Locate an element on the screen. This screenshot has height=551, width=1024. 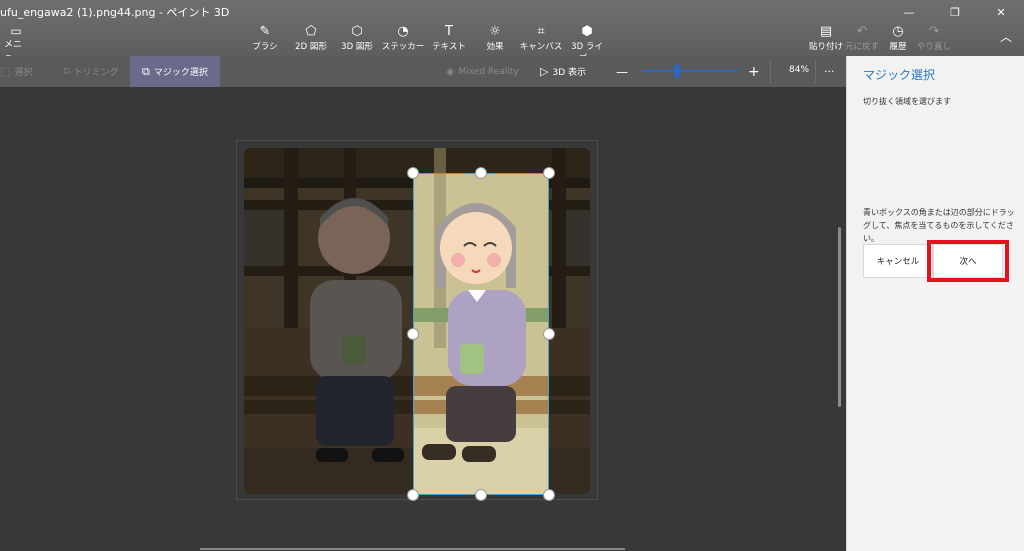
tool-label: ブラシ is located at coordinates (265, 47).